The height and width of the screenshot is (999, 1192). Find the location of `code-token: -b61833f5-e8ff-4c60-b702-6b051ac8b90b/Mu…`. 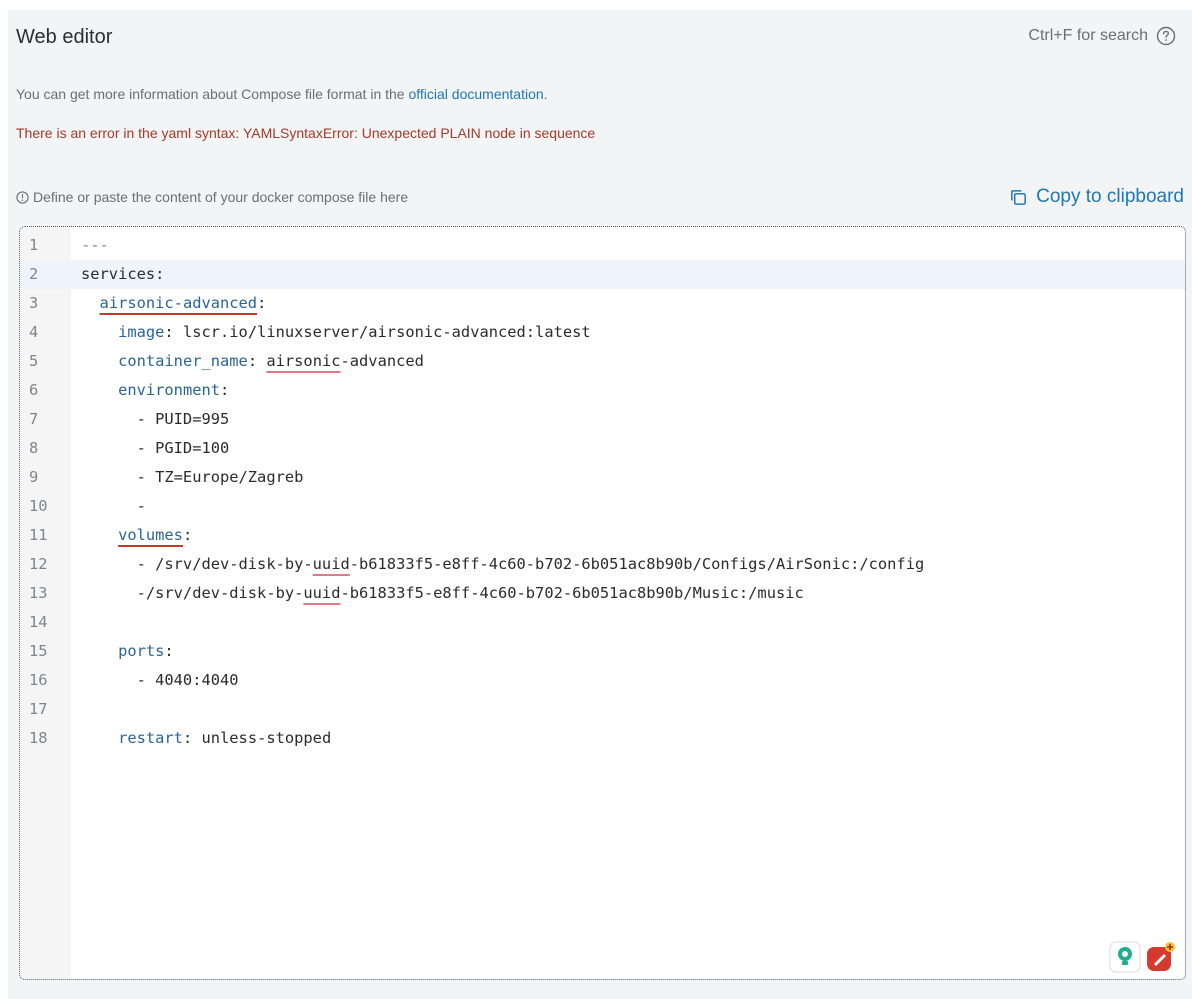

code-token: -b61833f5-e8ff-4c60-b702-6b051ac8b90b/Mu… is located at coordinates (572, 593).